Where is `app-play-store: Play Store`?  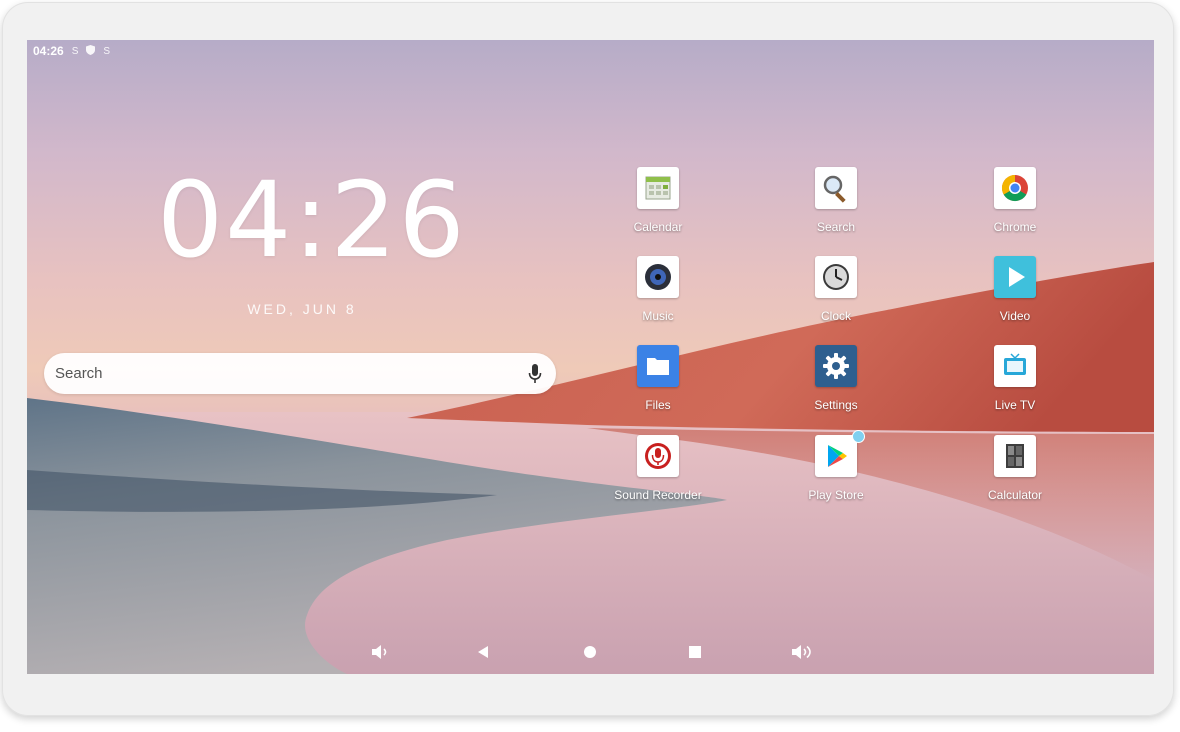
app-play-store: Play Store is located at coordinates (836, 473).